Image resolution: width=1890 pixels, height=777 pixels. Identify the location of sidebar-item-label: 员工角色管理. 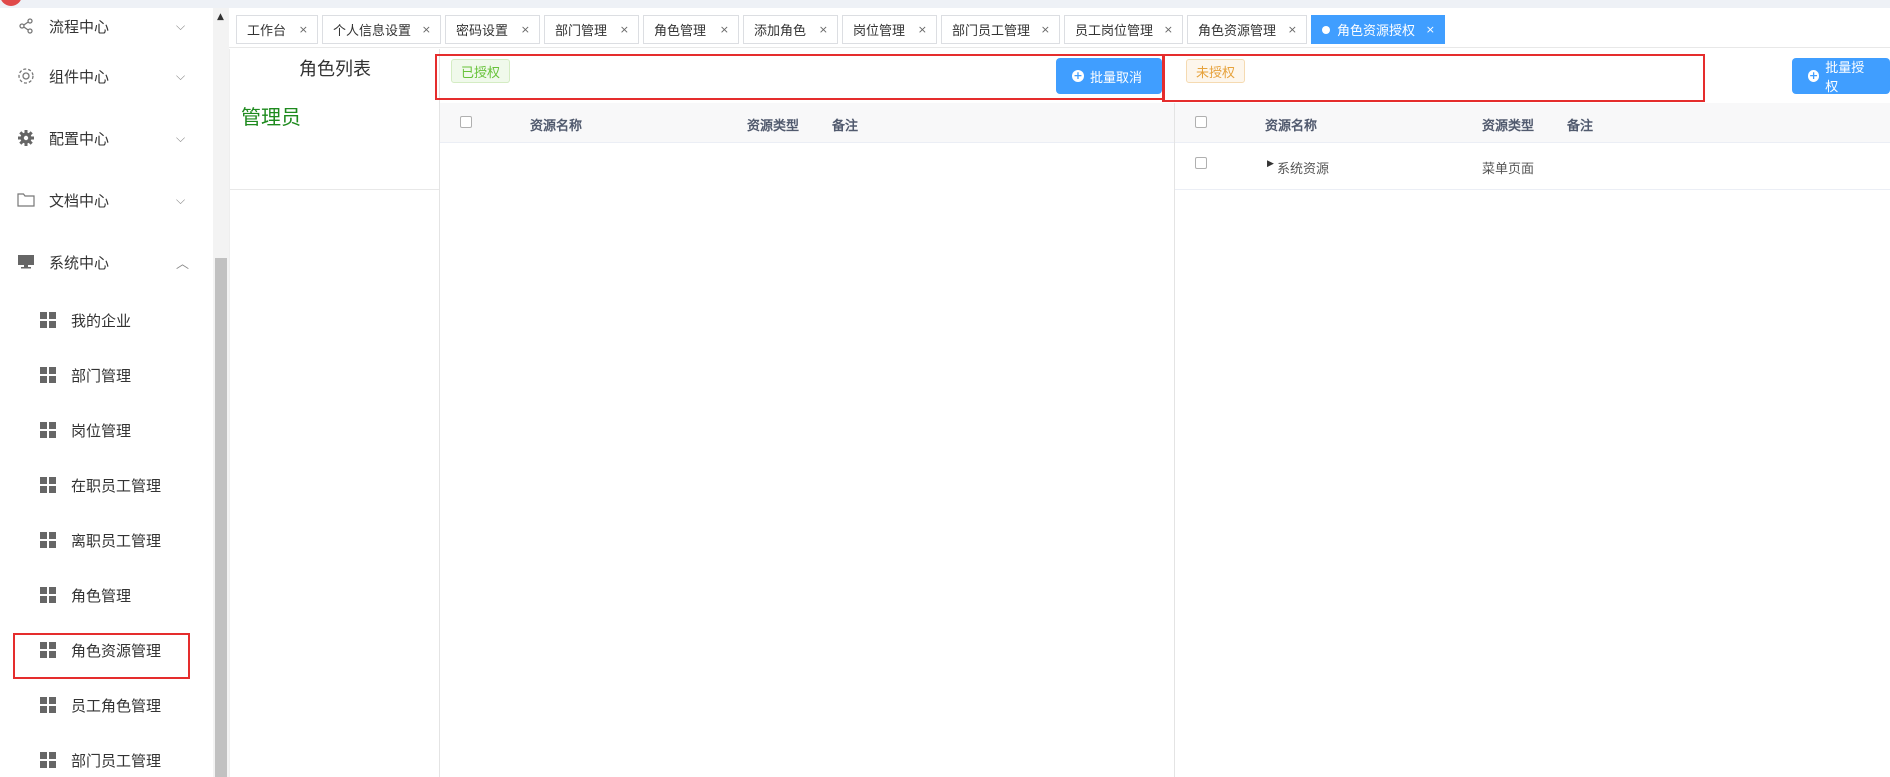
(116, 705).